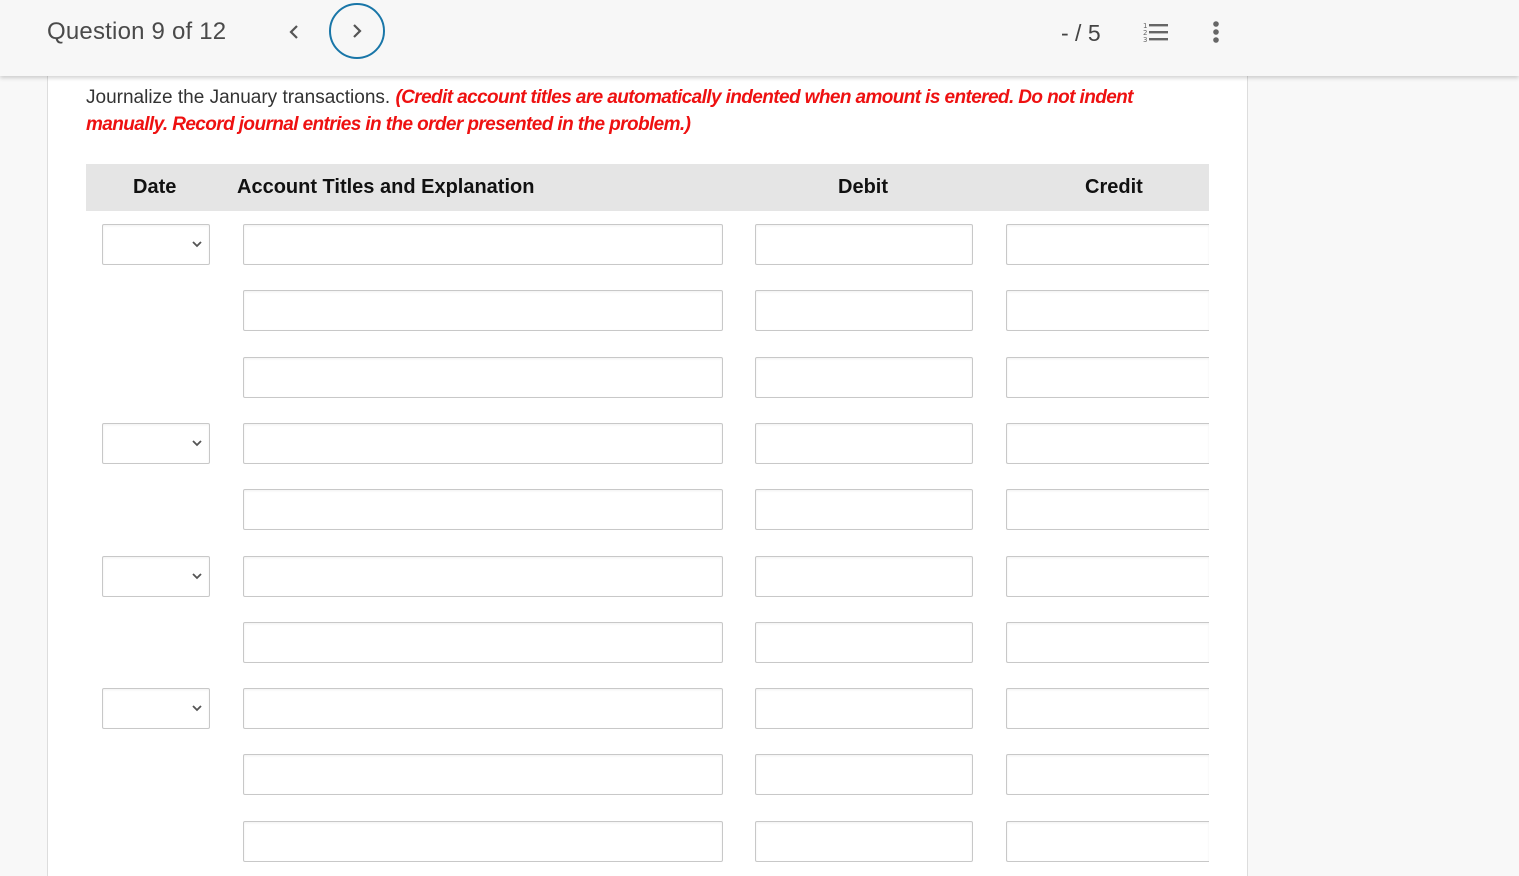  I want to click on column-header-date: Date, so click(155, 187).